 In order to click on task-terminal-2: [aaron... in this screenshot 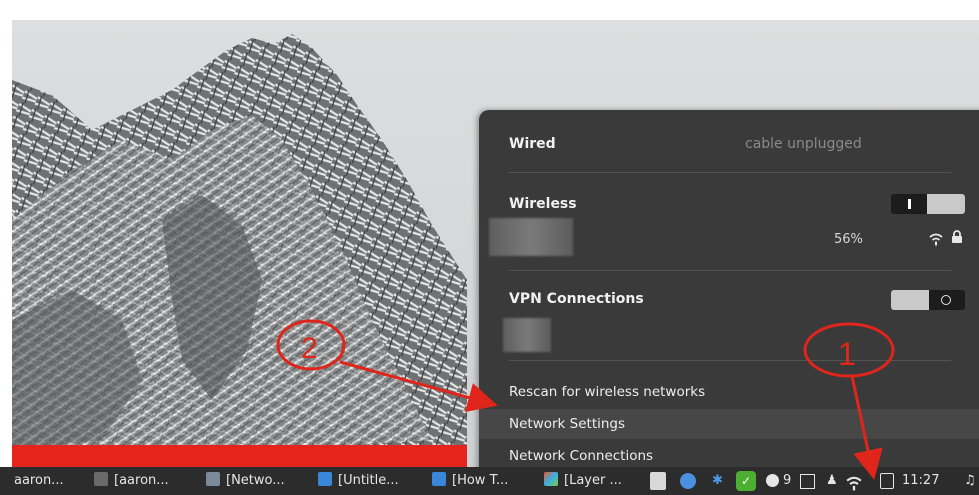, I will do `click(131, 481)`.